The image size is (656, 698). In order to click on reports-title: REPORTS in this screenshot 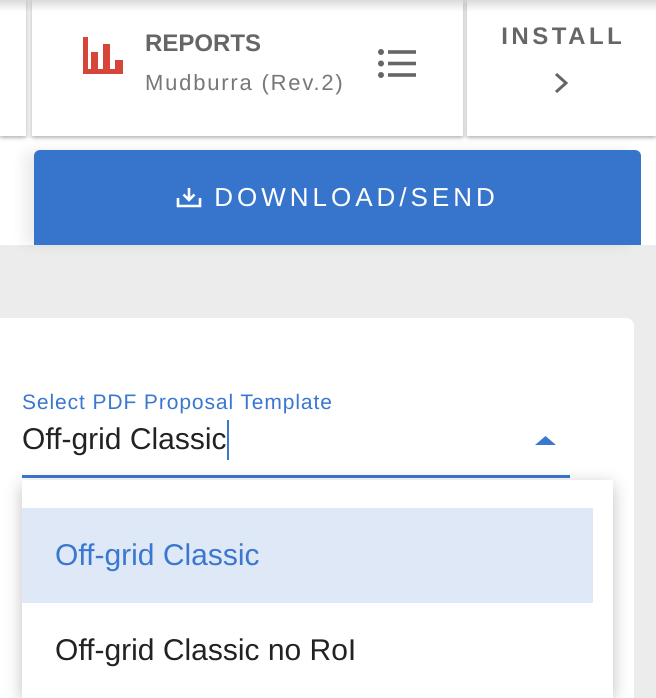, I will do `click(203, 44)`.